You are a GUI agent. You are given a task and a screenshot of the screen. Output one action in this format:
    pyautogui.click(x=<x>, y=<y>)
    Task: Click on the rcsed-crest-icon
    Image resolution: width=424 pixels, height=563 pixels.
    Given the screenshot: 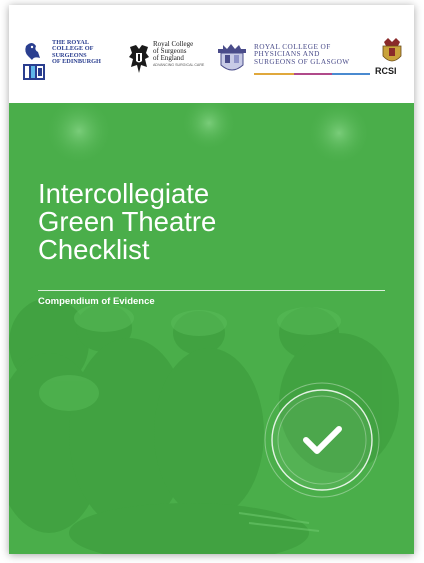 What is the action you would take?
    pyautogui.click(x=34, y=61)
    